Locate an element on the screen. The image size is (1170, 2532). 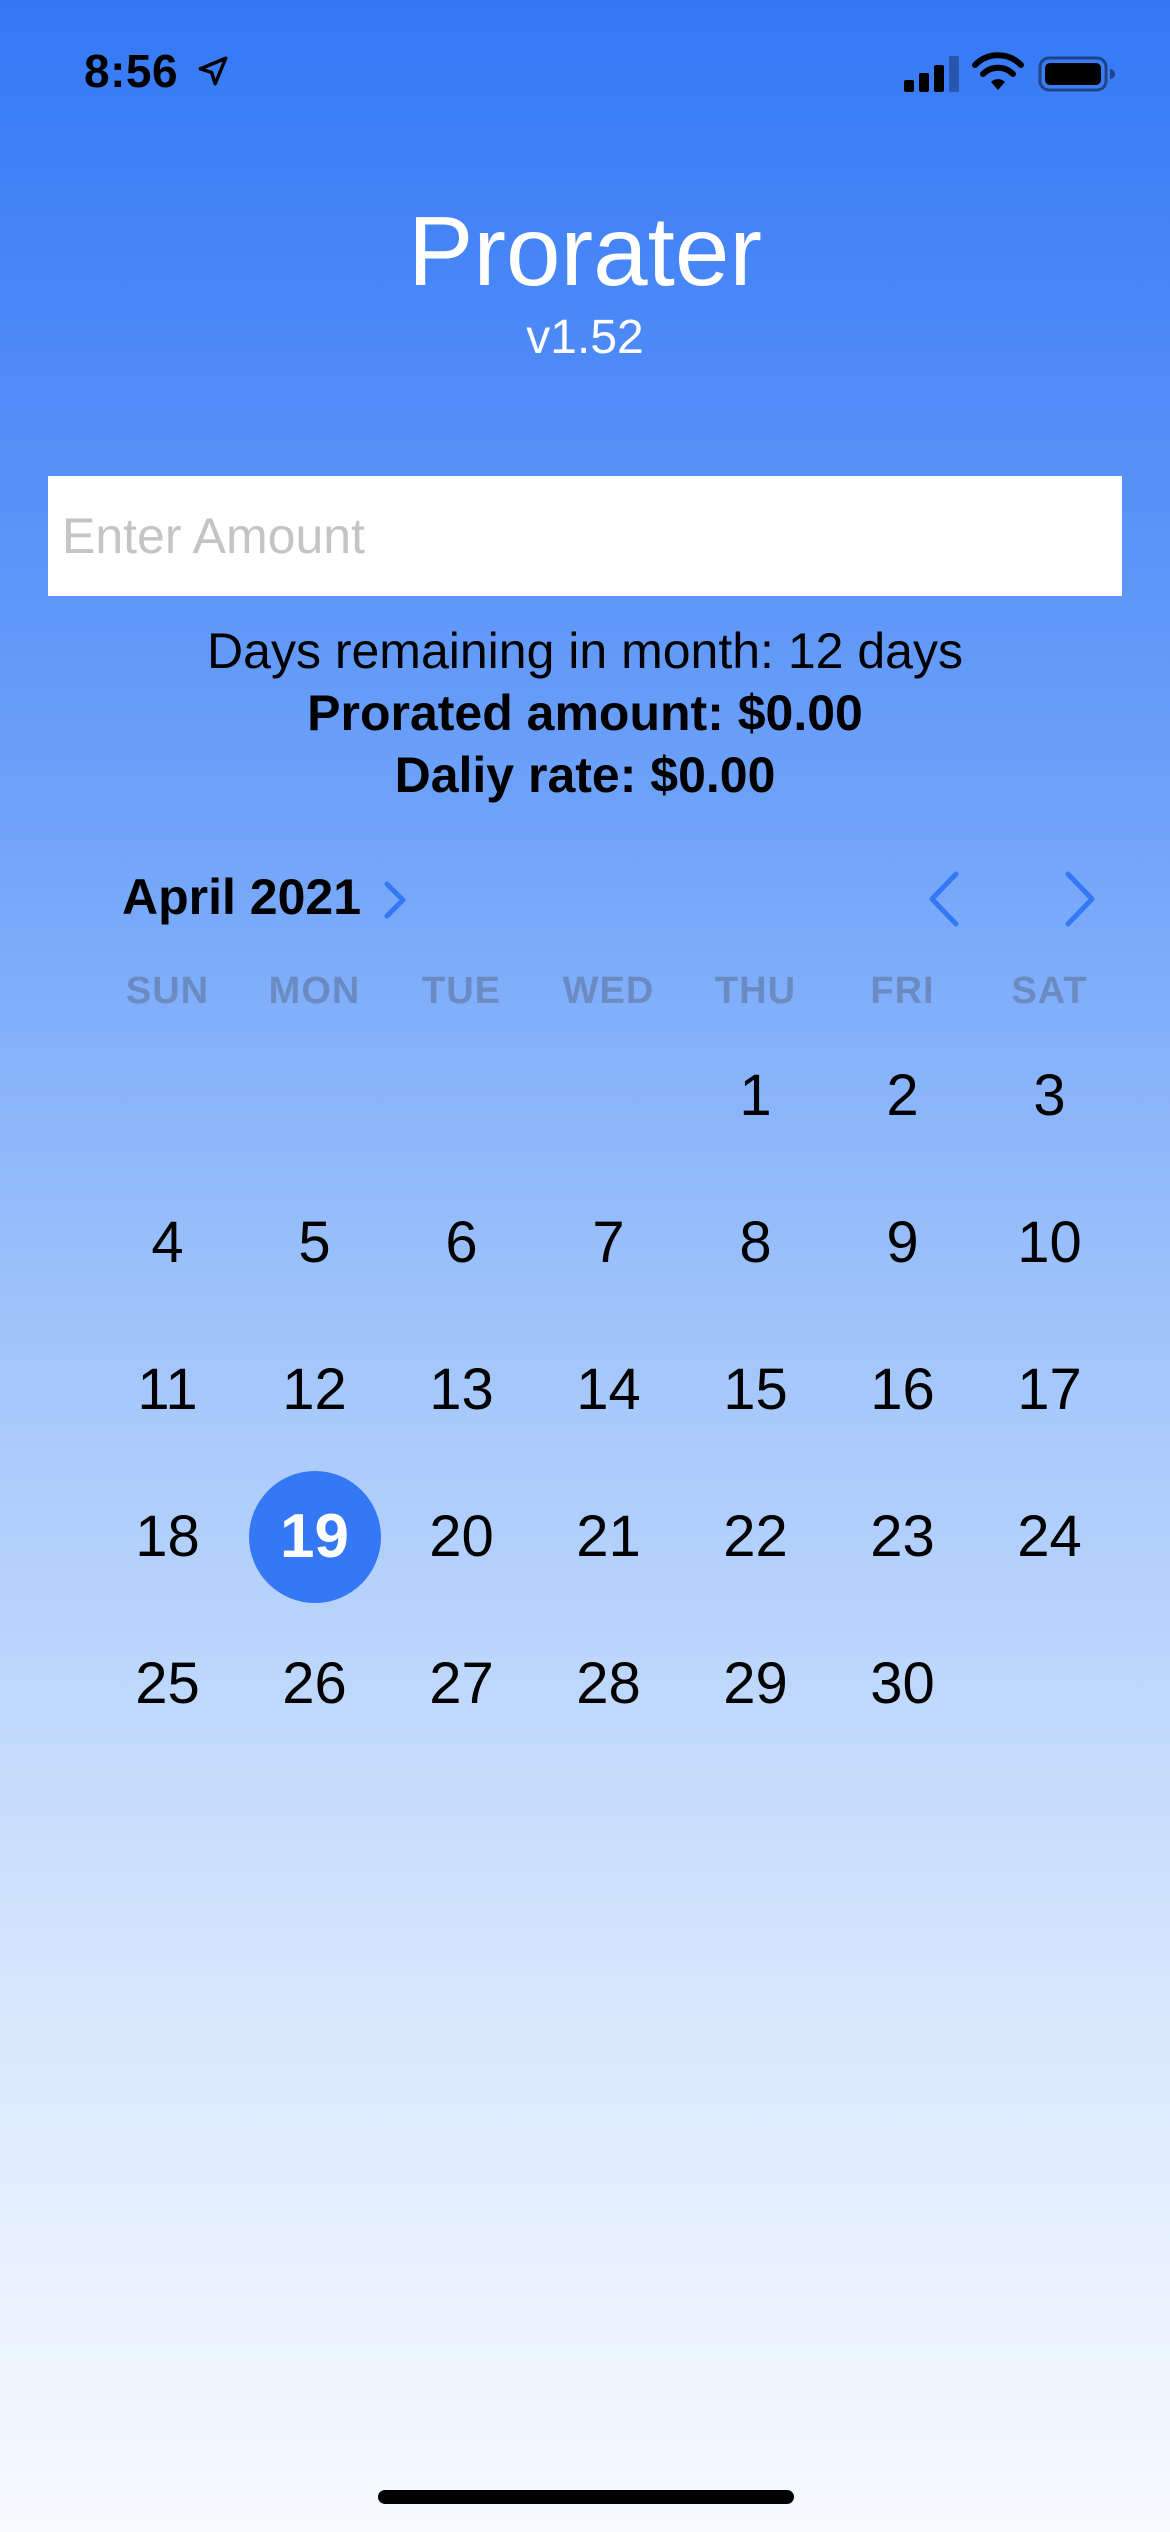
day-cell: 26 is located at coordinates (314, 1683).